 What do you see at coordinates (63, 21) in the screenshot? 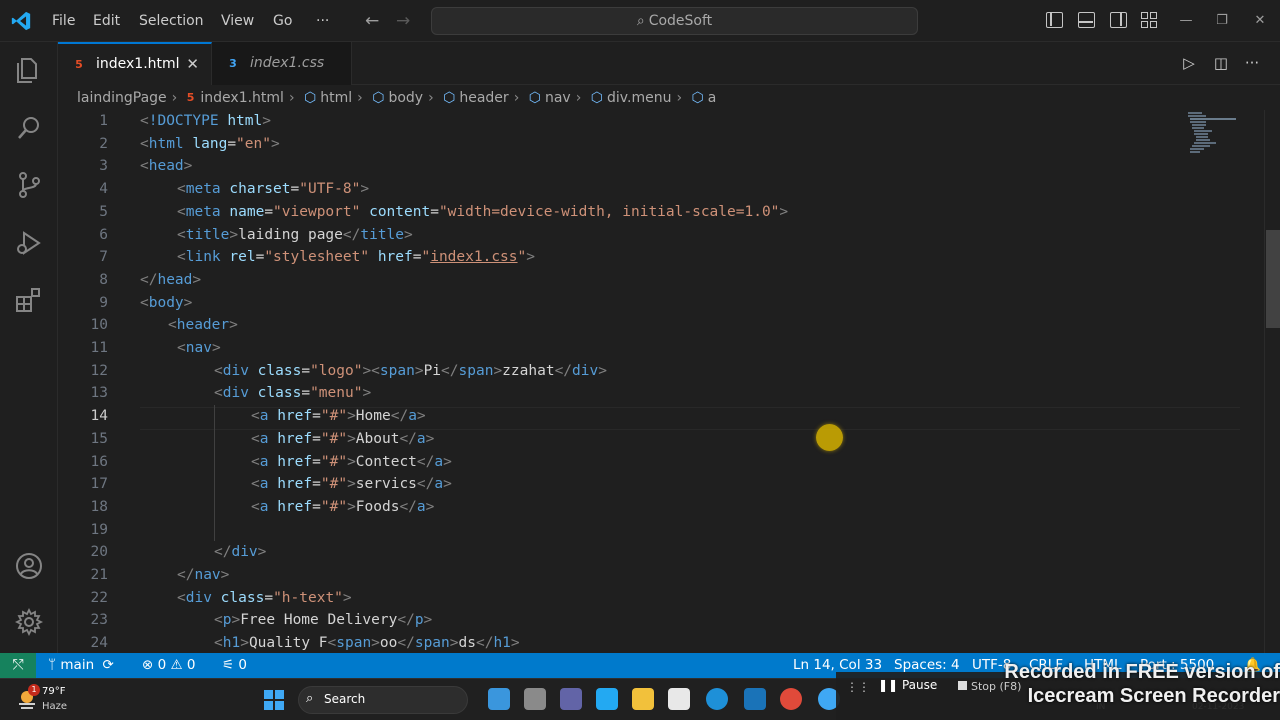
I see `menu-file: File` at bounding box center [63, 21].